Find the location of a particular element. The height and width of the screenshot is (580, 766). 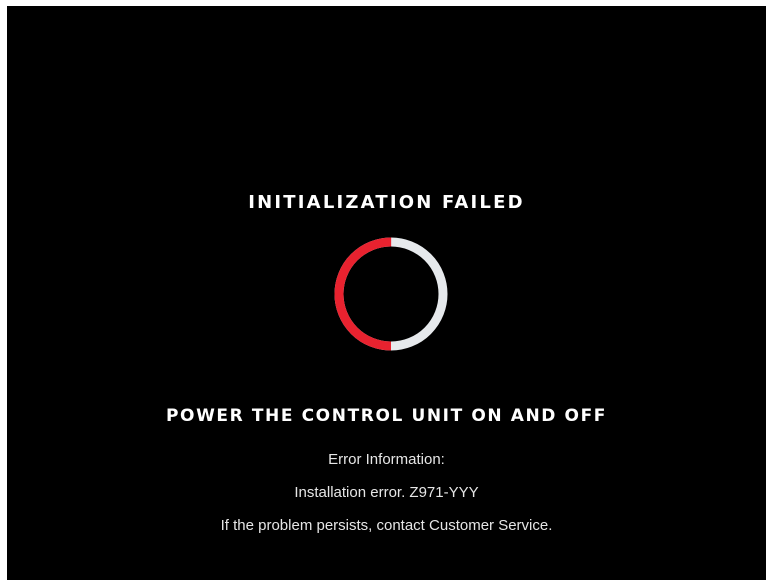

error-detail: Installation error. Z971-YYY is located at coordinates (386, 492).